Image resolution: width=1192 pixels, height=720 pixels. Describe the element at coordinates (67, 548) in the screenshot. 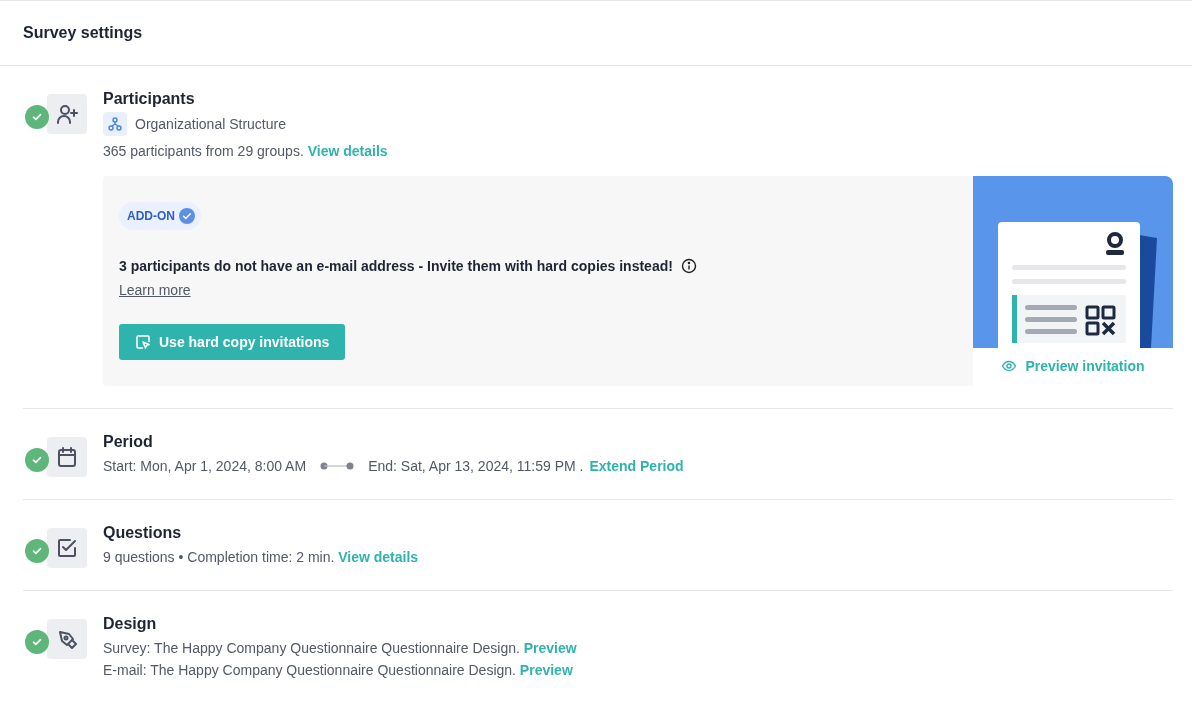

I see `checkbox-icon` at that location.